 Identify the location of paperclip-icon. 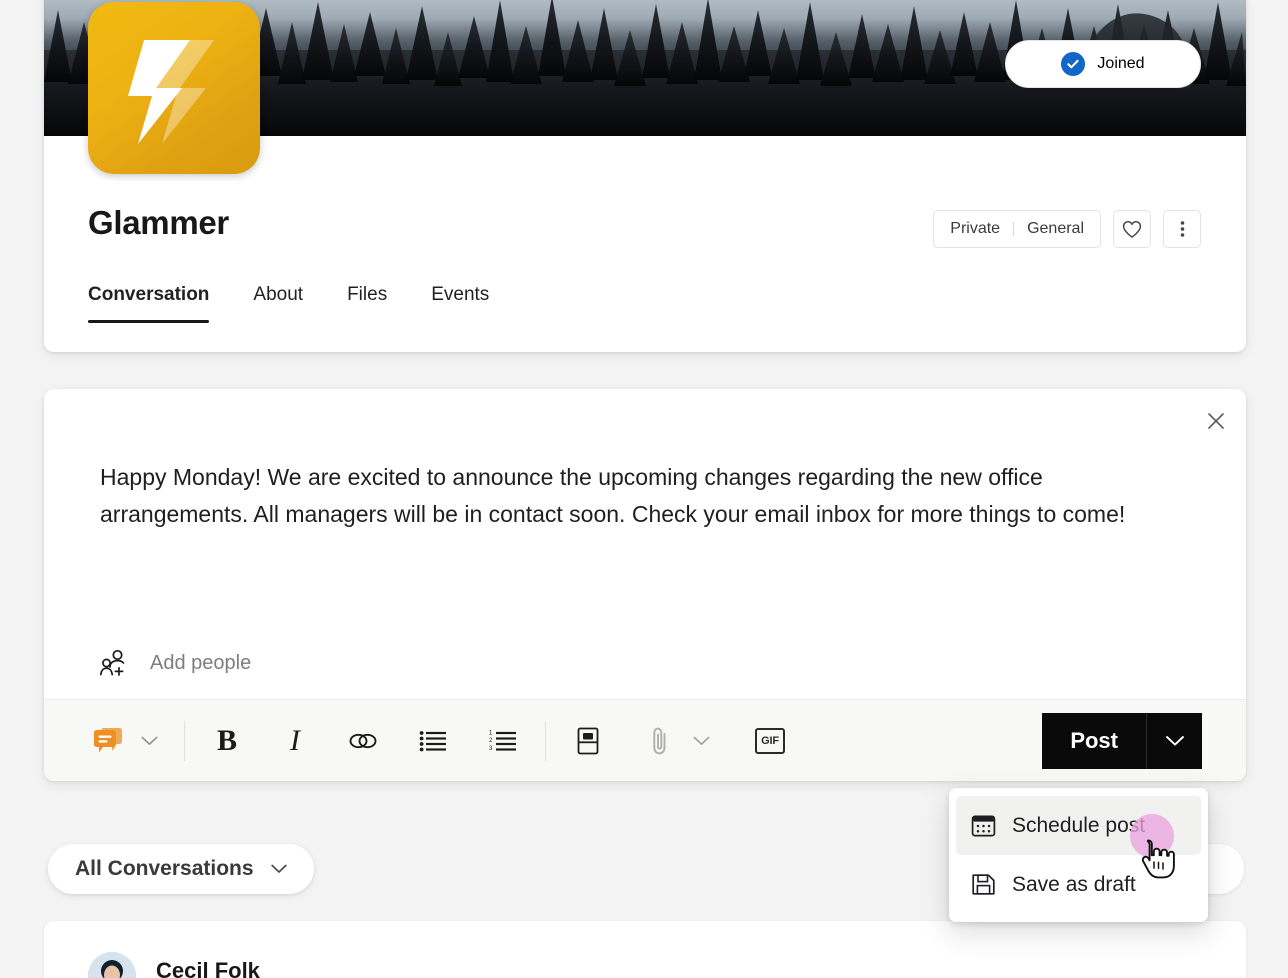
(659, 740).